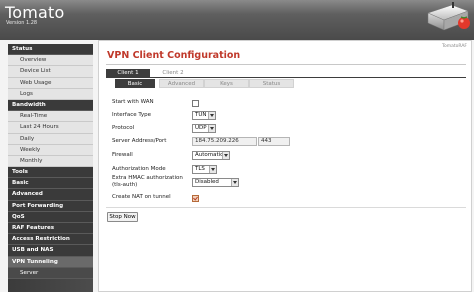 This screenshot has height=292, width=474. I want to click on sidebar-item-vpn-tunneling: VPN Tunneling, so click(50, 262).